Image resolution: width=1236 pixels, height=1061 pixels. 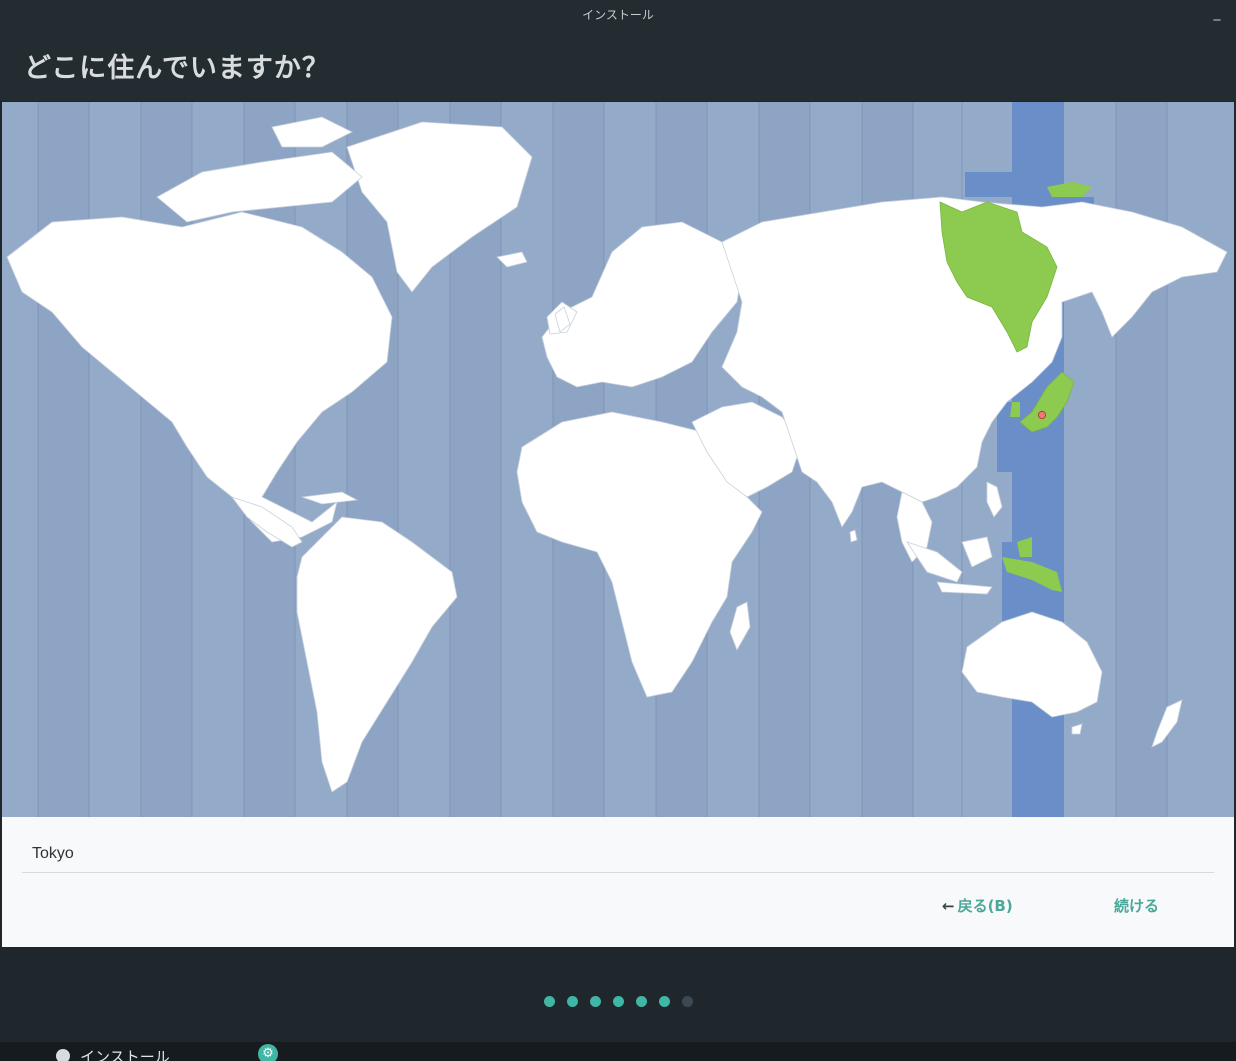 What do you see at coordinates (618, 854) in the screenshot?
I see `location-input` at bounding box center [618, 854].